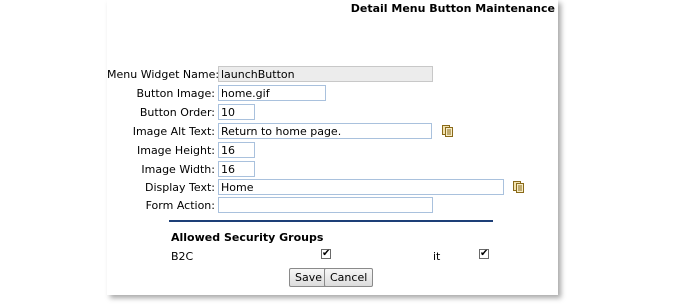 The height and width of the screenshot is (307, 675). What do you see at coordinates (361, 187) in the screenshot?
I see `display-text-field` at bounding box center [361, 187].